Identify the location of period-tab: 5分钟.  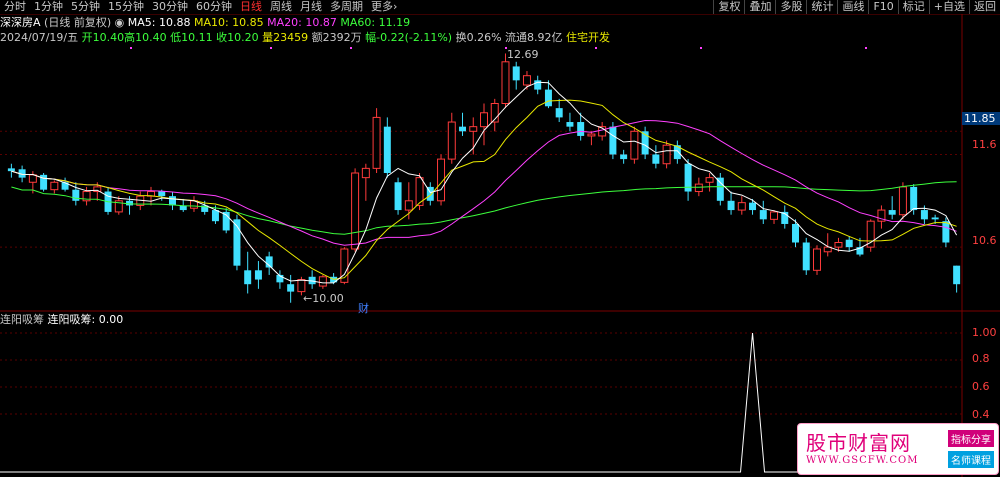
(85, 7).